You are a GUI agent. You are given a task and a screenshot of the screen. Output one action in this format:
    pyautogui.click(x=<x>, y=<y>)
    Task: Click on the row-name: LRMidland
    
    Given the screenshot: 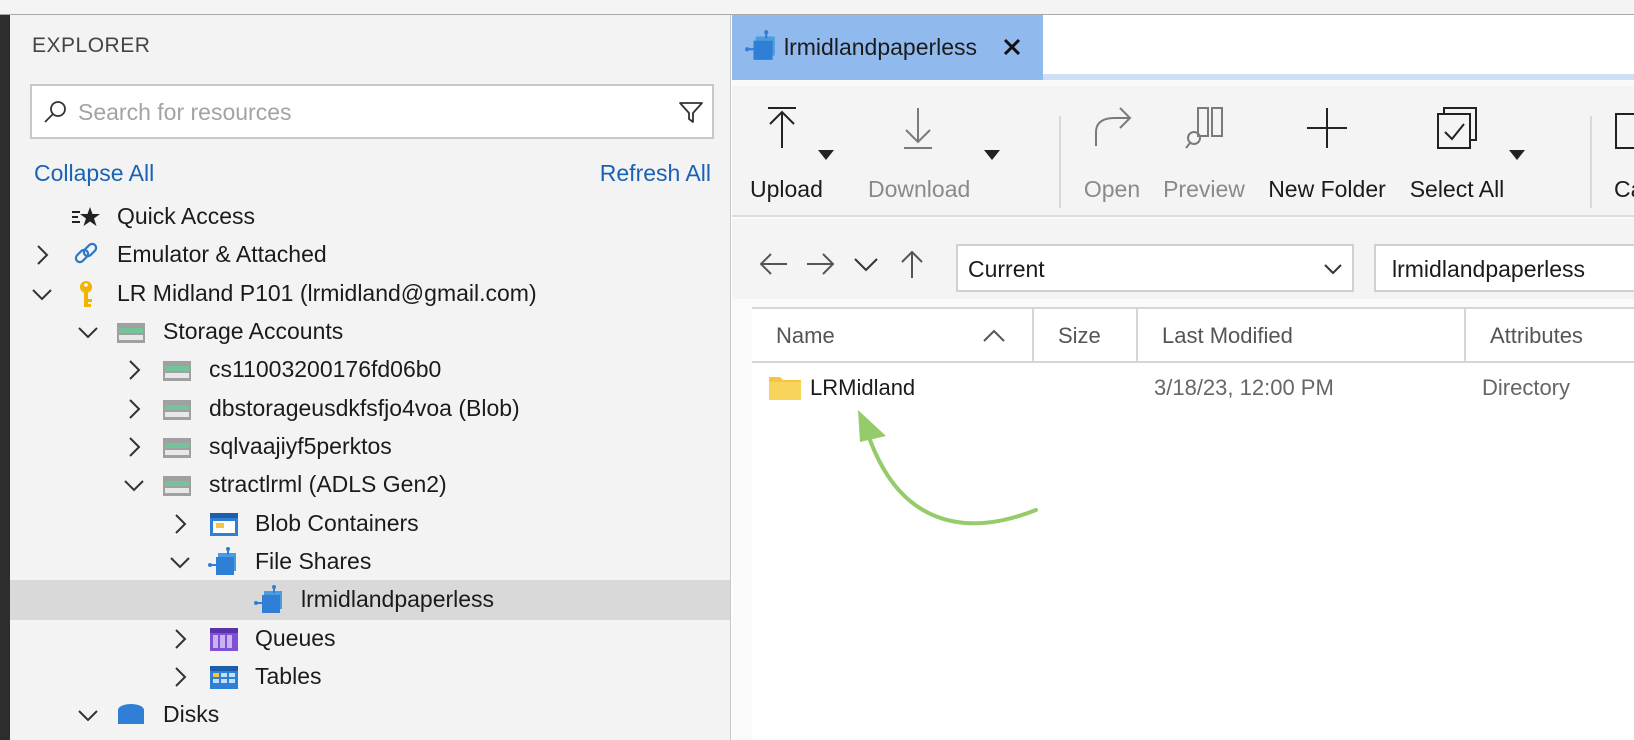 What is the action you would take?
    pyautogui.click(x=863, y=387)
    